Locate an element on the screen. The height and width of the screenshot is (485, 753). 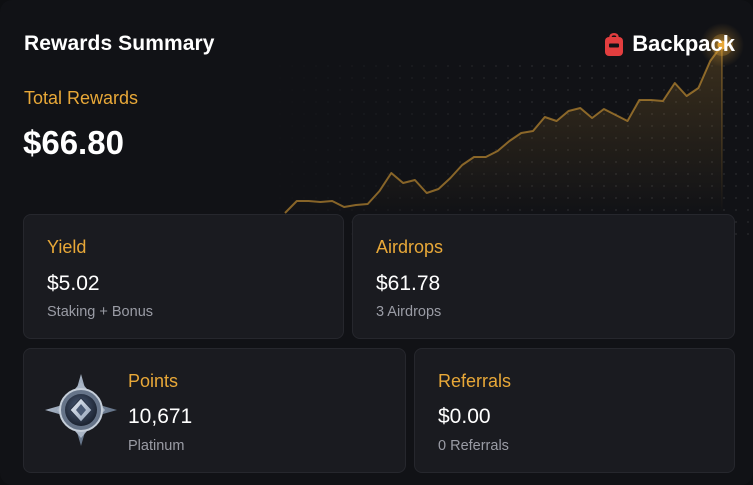
points-label: Points is located at coordinates (153, 381).